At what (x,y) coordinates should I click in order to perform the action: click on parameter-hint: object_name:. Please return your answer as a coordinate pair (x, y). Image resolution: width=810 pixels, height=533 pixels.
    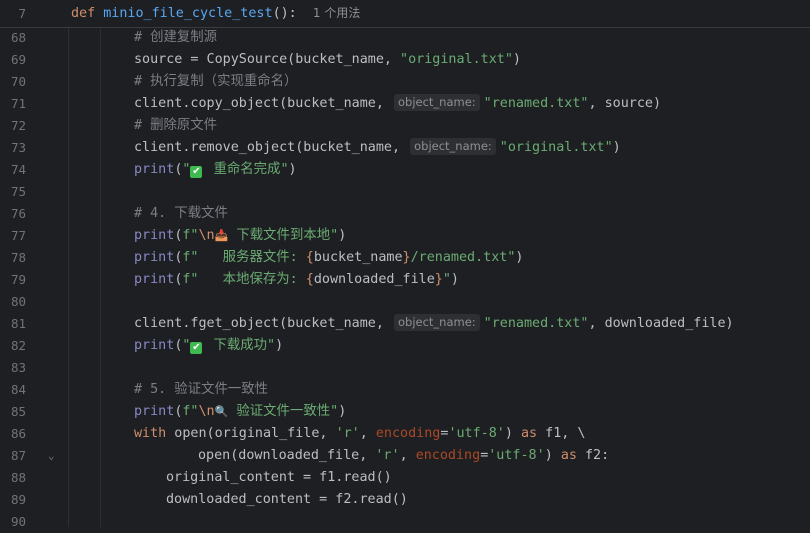
    Looking at the image, I should click on (436, 322).